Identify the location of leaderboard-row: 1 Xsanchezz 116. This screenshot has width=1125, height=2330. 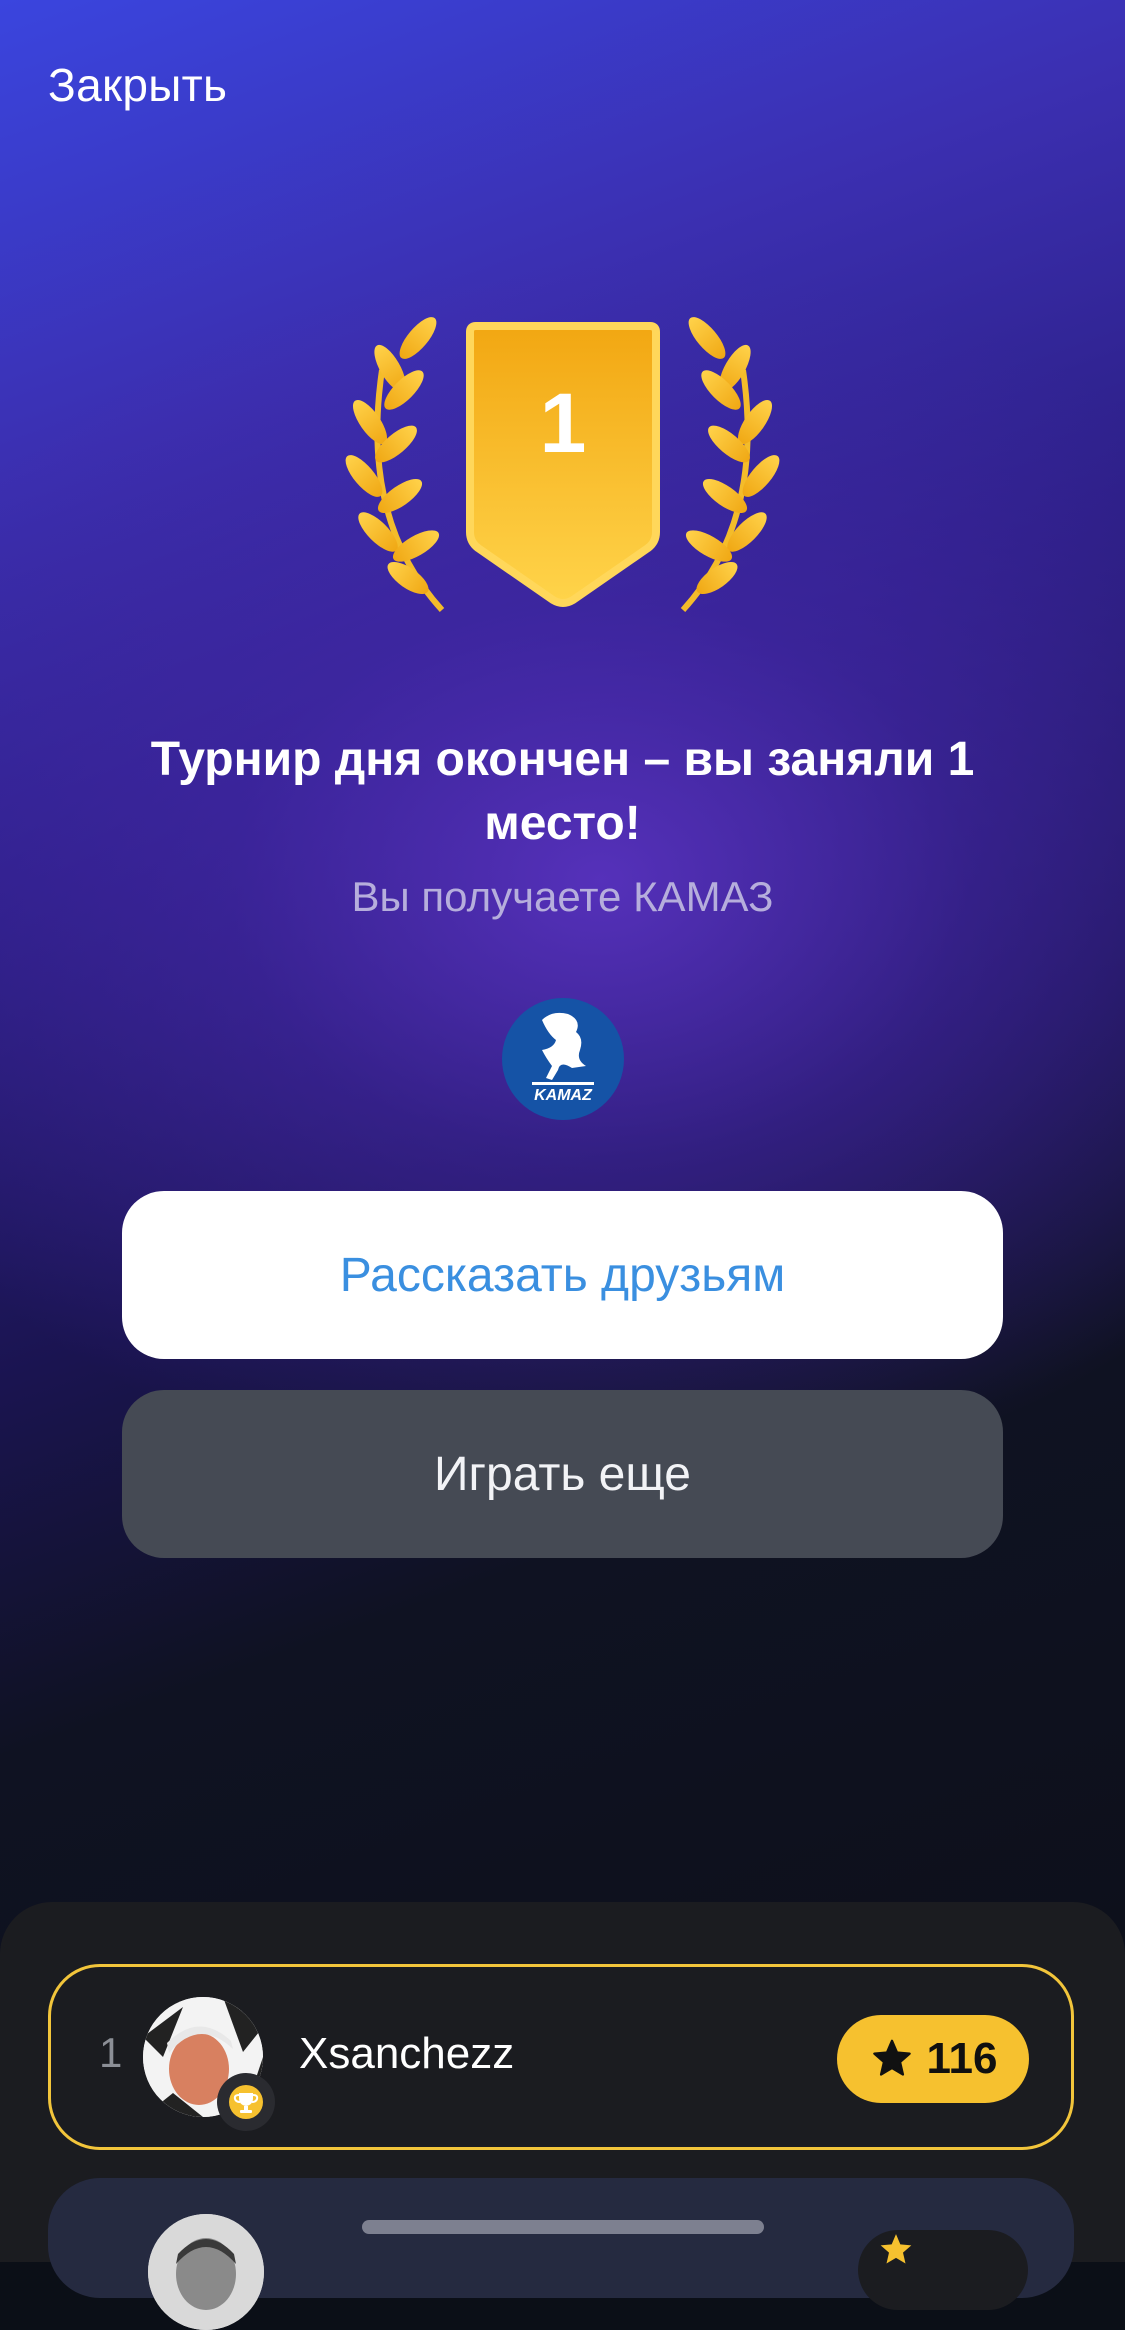
(561, 2057).